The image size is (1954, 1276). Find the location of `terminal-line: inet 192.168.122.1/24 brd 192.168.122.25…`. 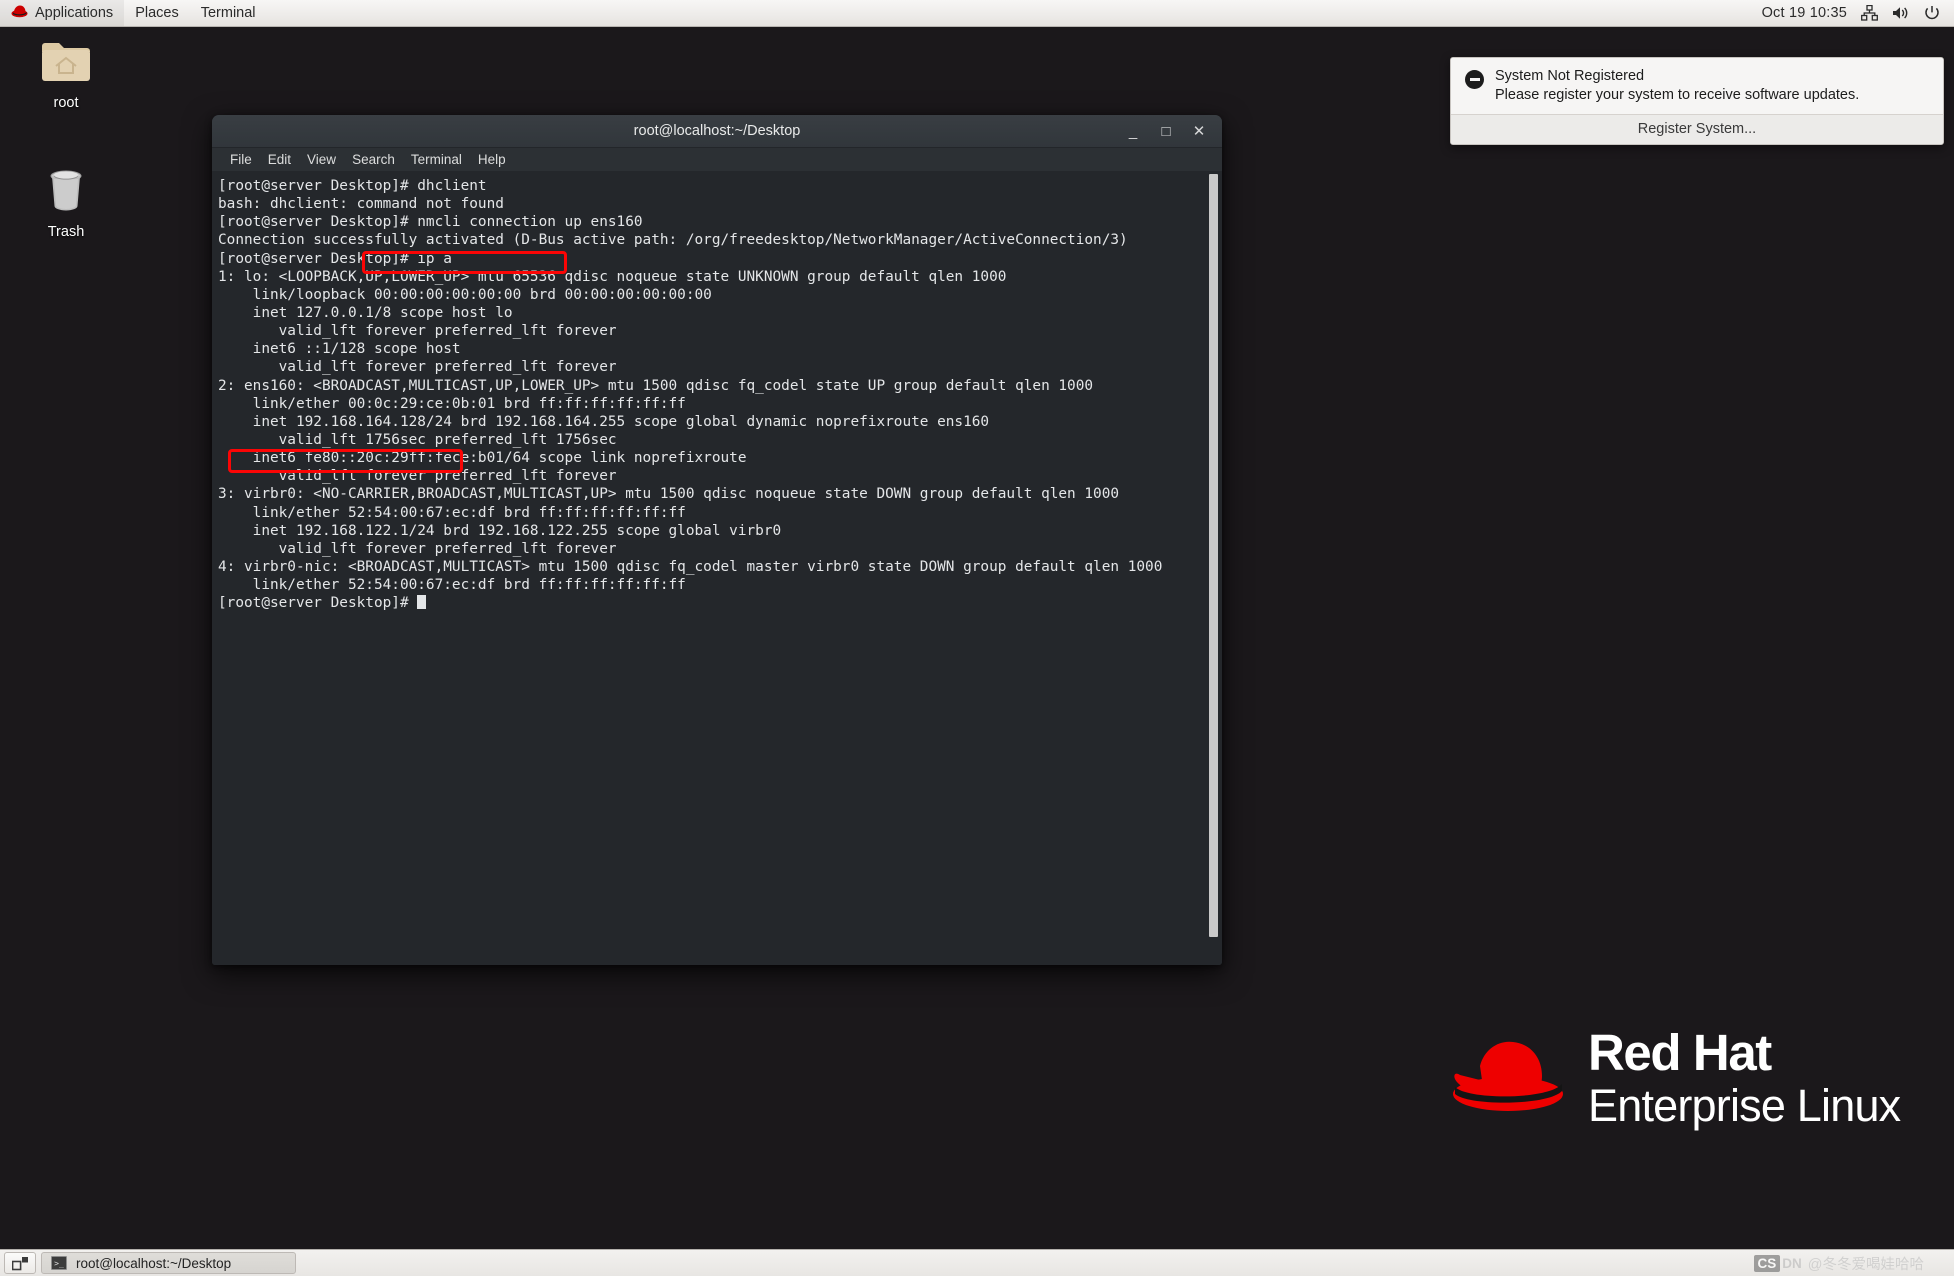

terminal-line: inet 192.168.122.1/24 brd 192.168.122.25… is located at coordinates (500, 530).